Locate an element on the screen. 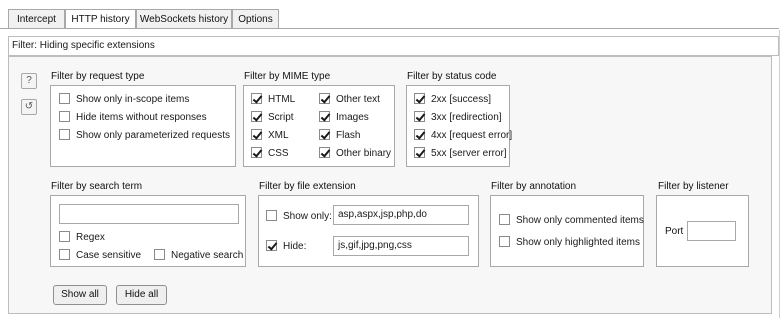 The width and height of the screenshot is (784, 318). search-term-input is located at coordinates (149, 214).